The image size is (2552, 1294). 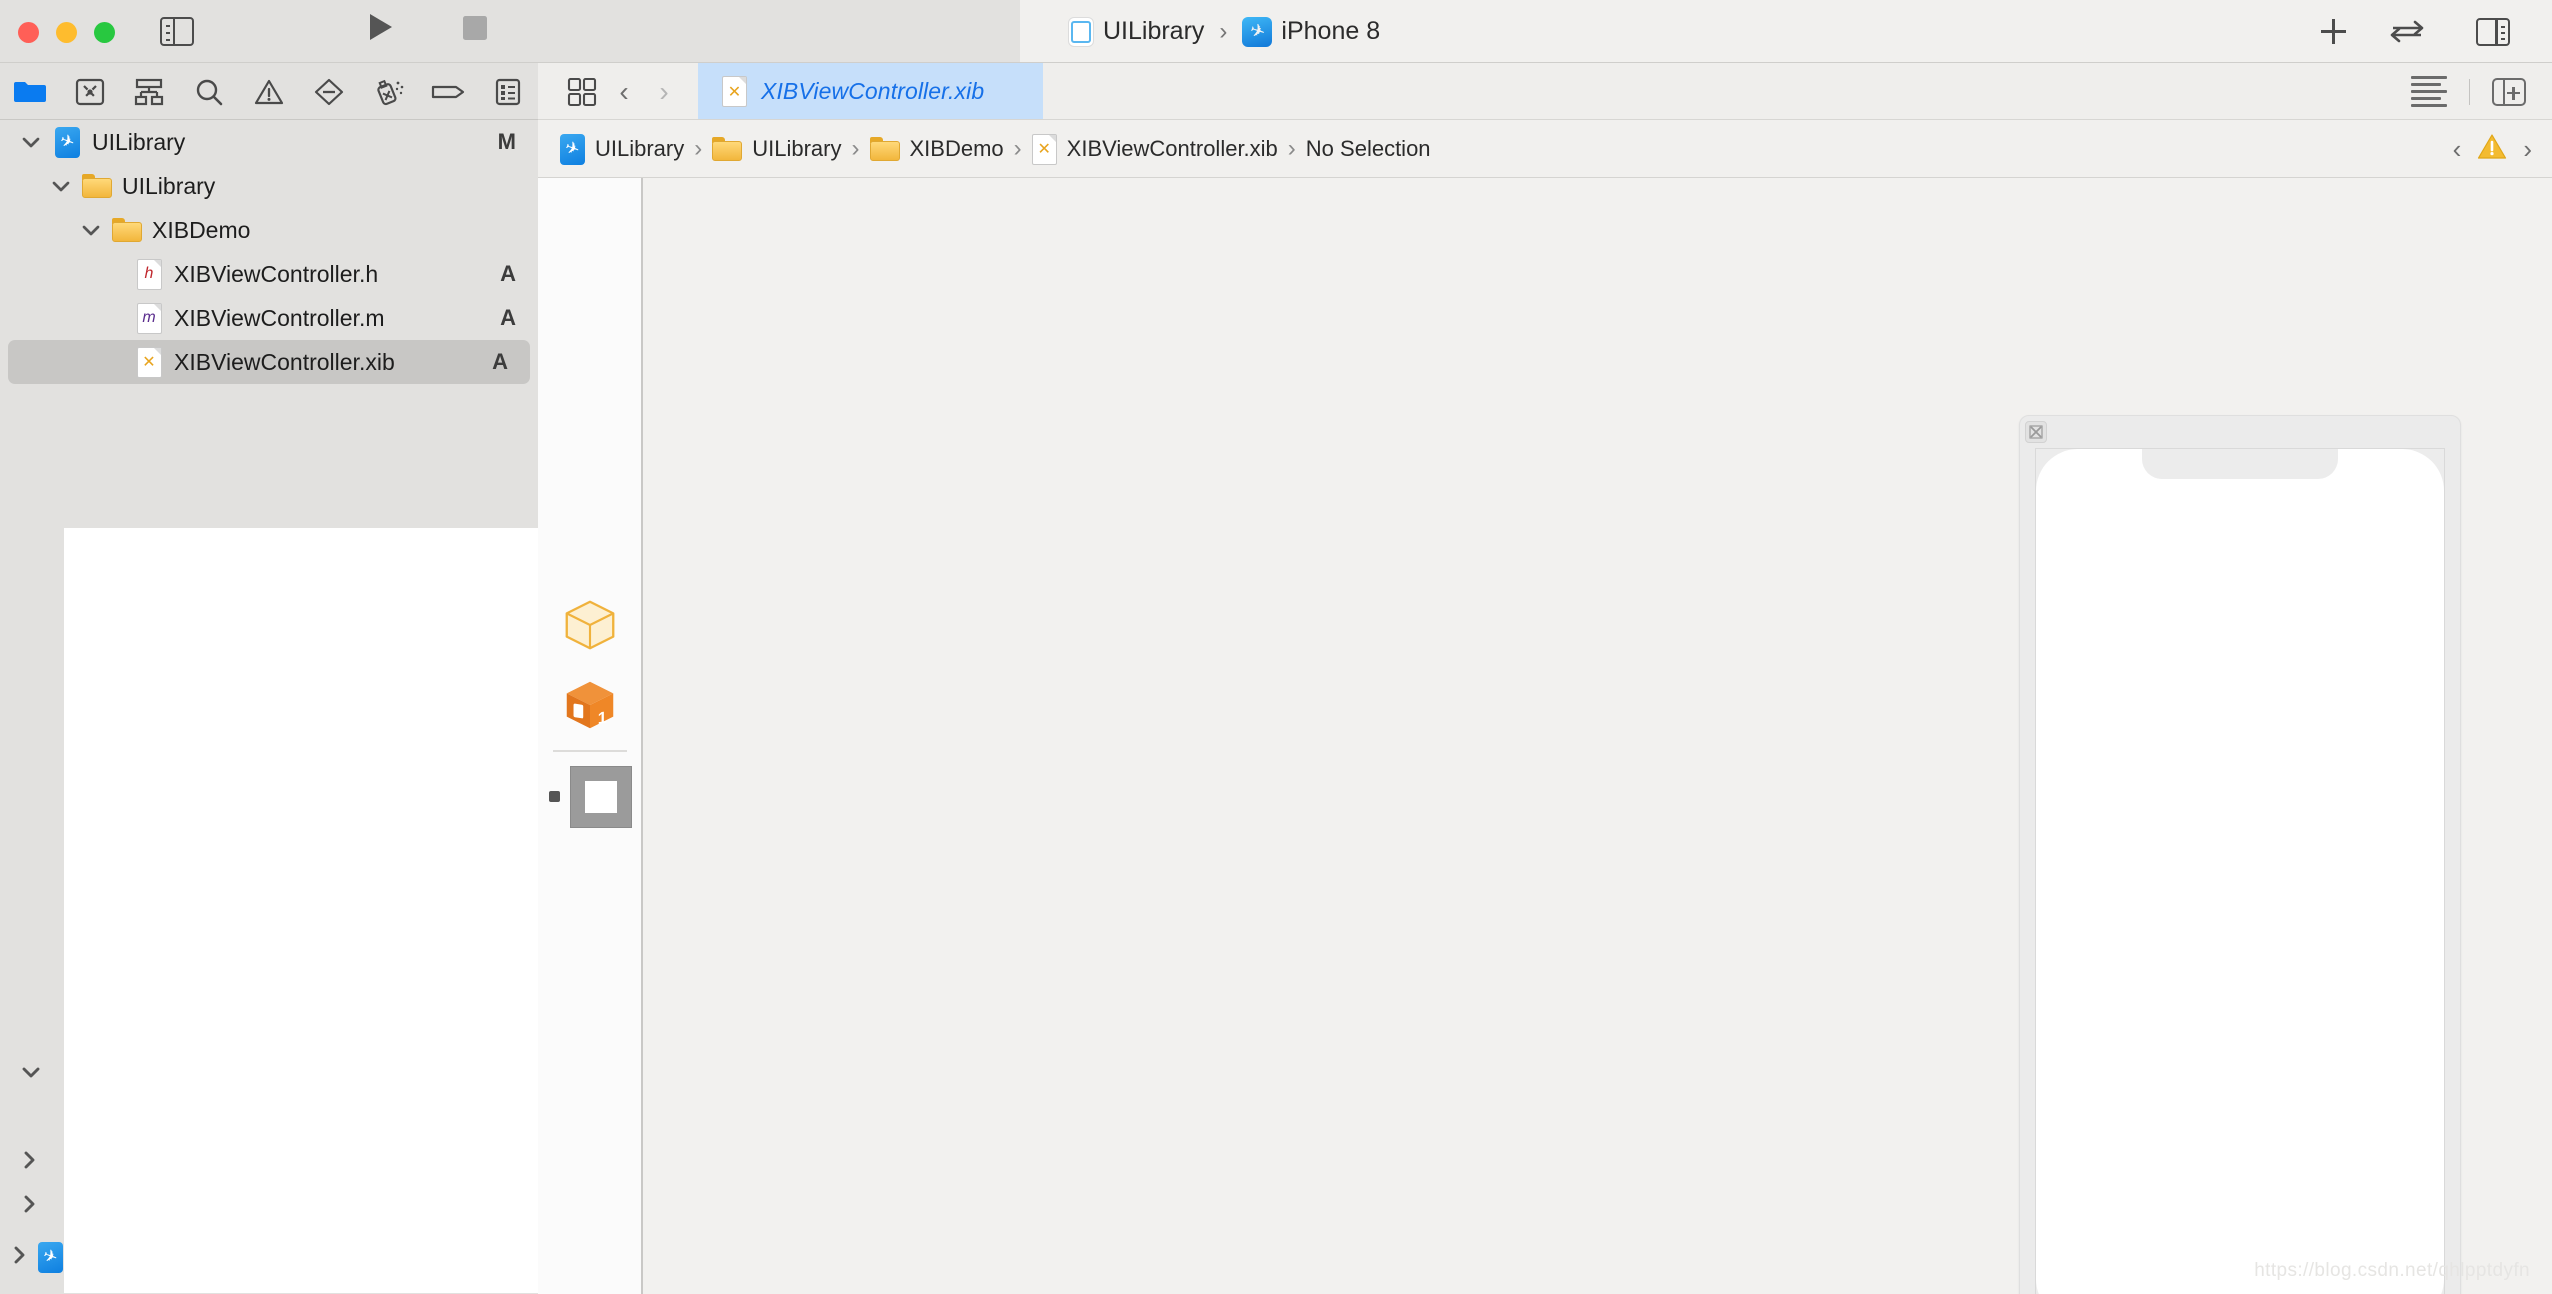 I want to click on breadcrumb-item-group-uilibrary: UILibrary, so click(x=777, y=149).